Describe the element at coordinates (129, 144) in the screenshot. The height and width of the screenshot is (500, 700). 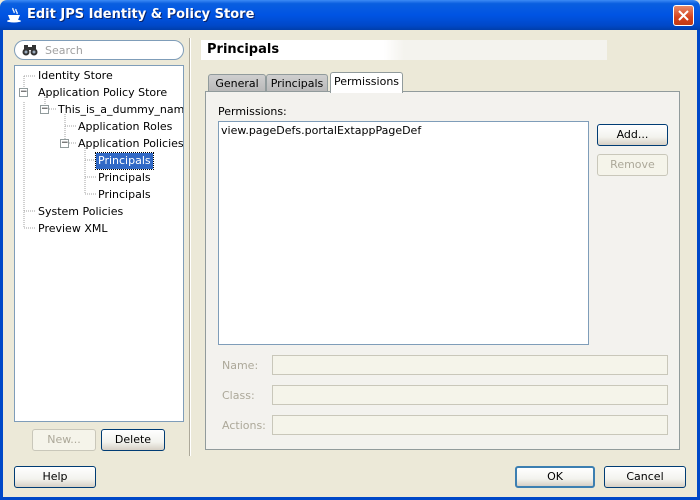
I see `tree-item-application-policies: Application Policies` at that location.